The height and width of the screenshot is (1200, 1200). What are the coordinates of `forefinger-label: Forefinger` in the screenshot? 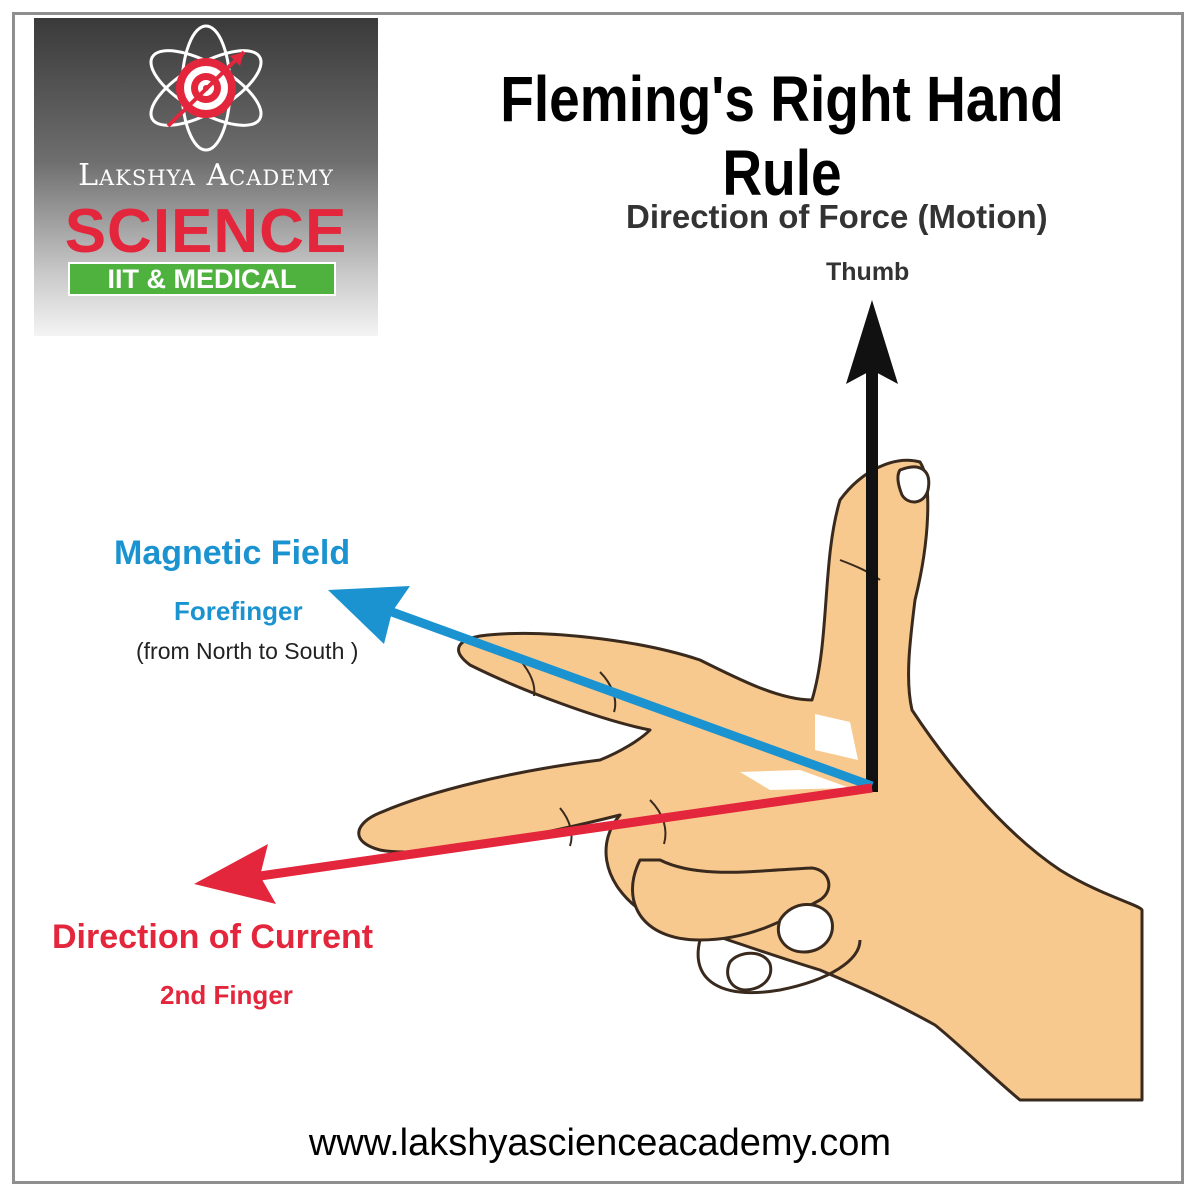 It's located at (238, 611).